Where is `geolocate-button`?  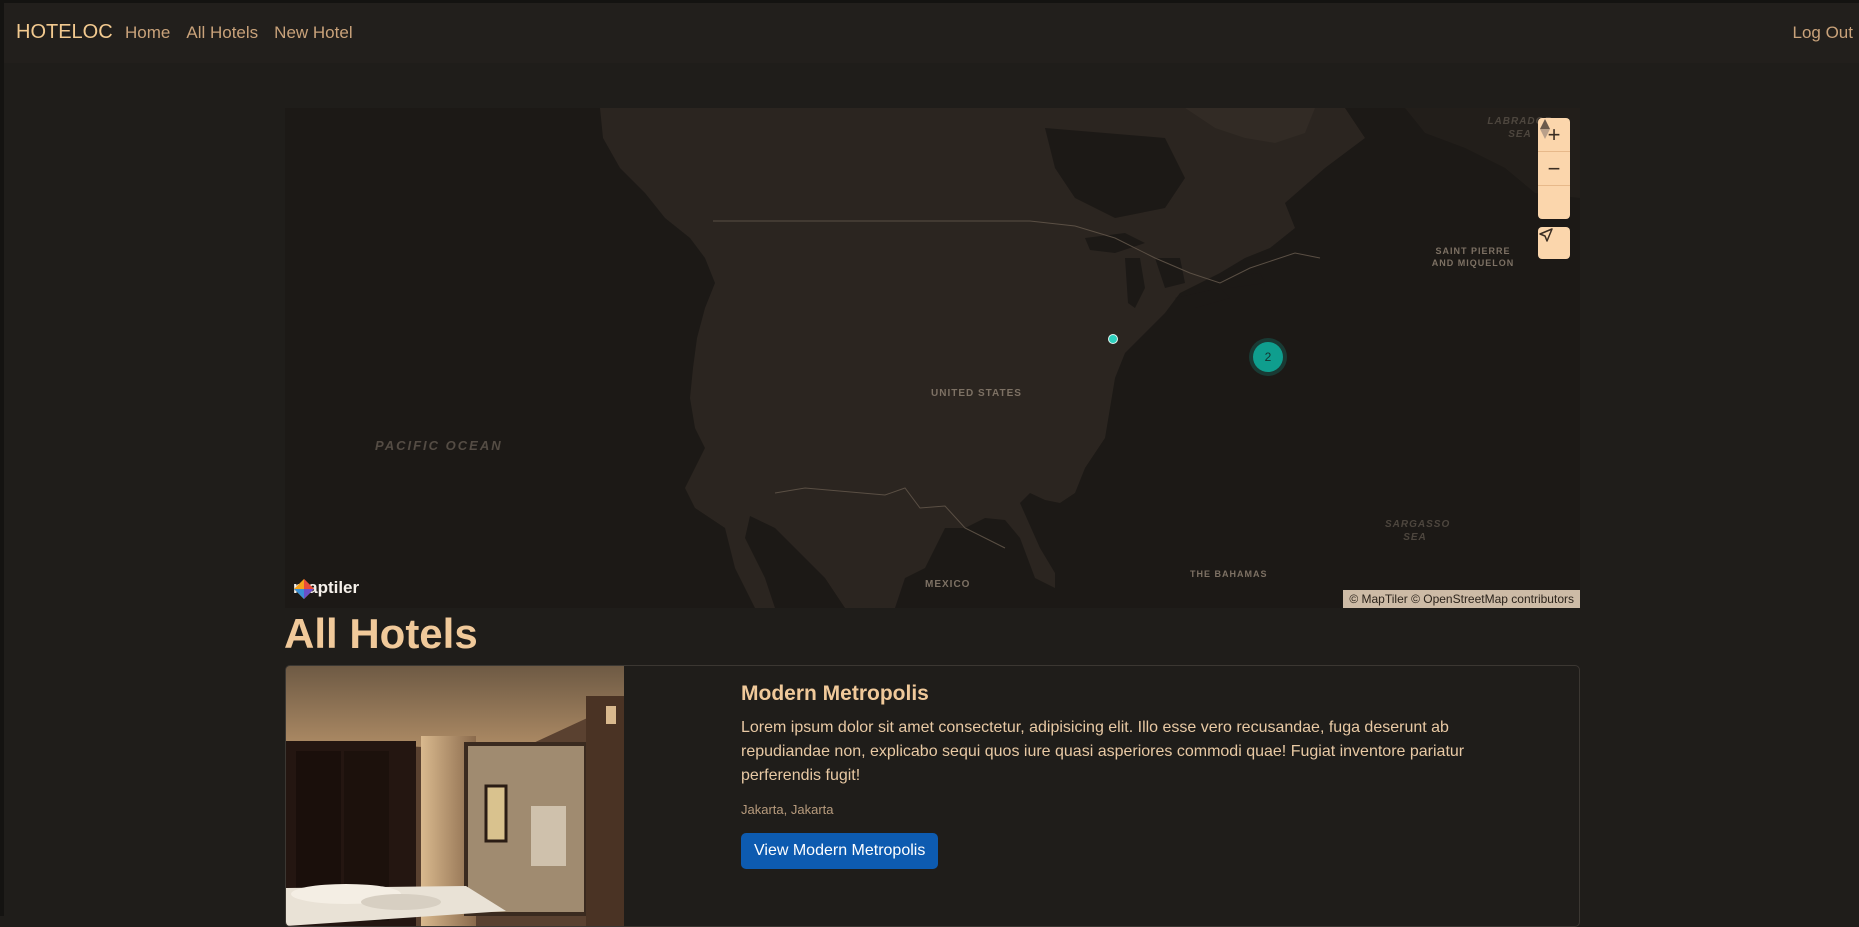
geolocate-button is located at coordinates (1554, 243).